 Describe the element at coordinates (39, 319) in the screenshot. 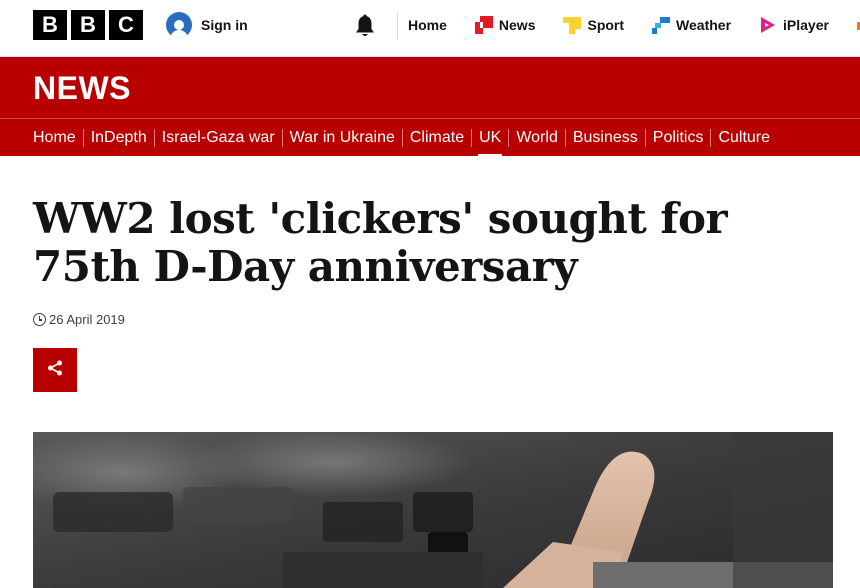

I see `clock-icon` at that location.